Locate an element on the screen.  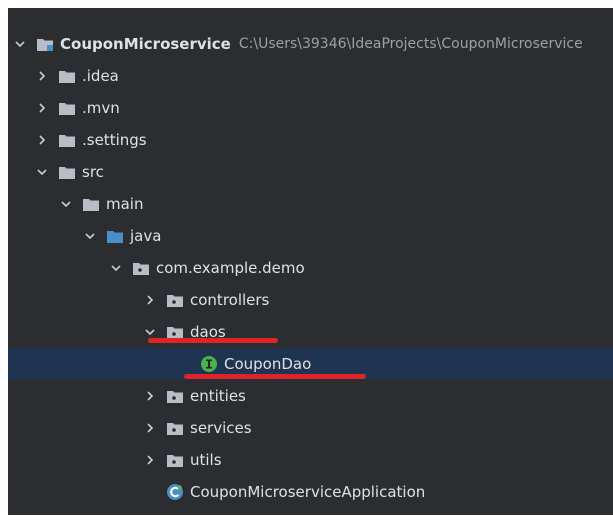
tree-row-label: controllers is located at coordinates (230, 300).